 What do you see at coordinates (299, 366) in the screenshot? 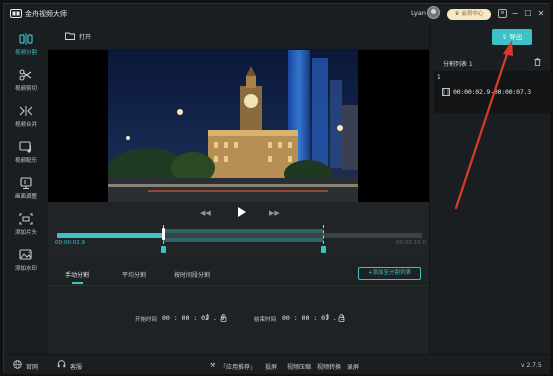
I see `video-compress-link: 视频压缩` at bounding box center [299, 366].